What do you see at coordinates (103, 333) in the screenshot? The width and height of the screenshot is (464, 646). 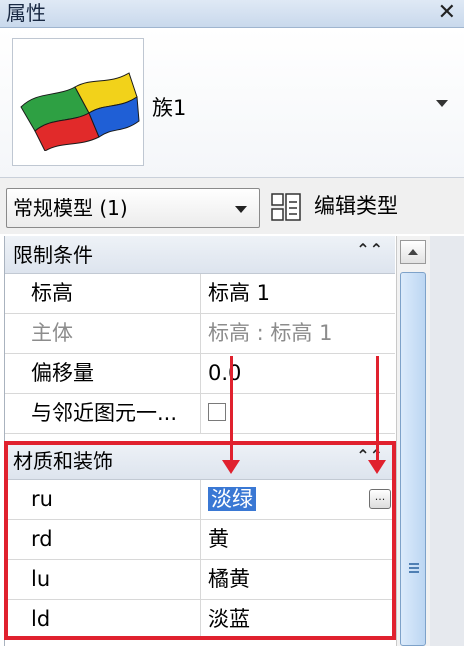 I see `property-key: 主体` at bounding box center [103, 333].